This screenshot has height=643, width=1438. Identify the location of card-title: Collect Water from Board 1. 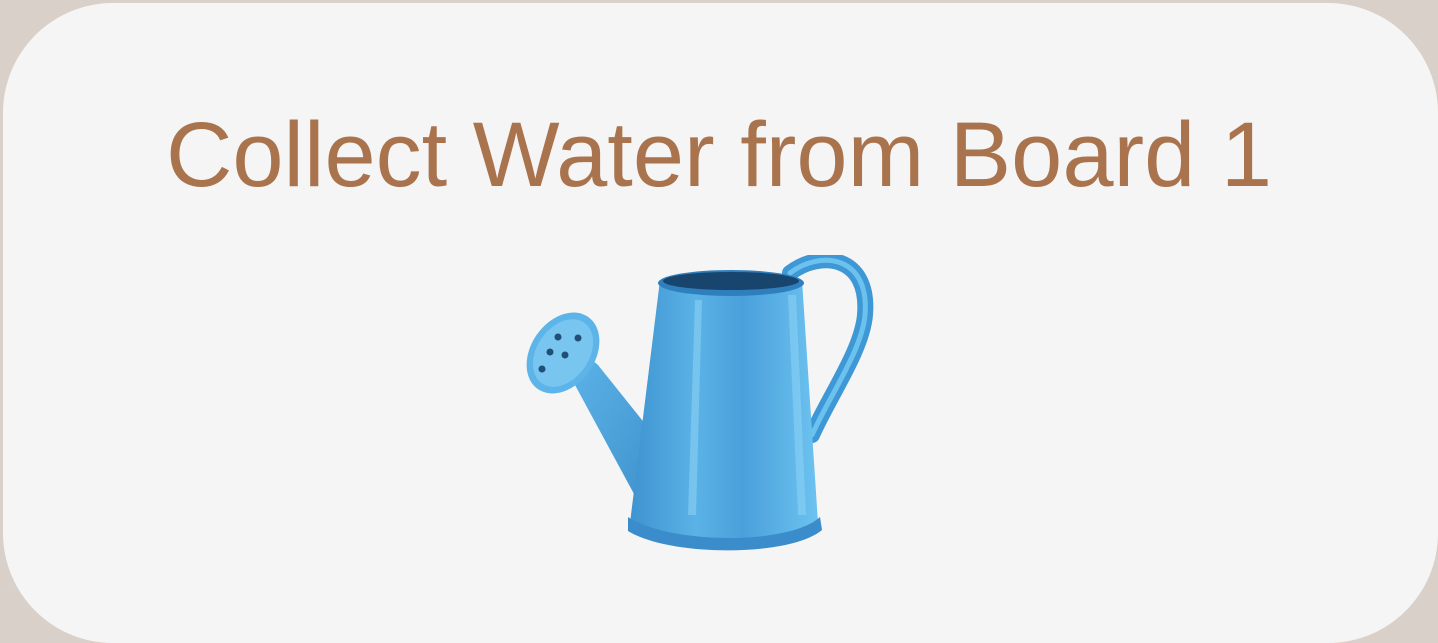
(719, 155).